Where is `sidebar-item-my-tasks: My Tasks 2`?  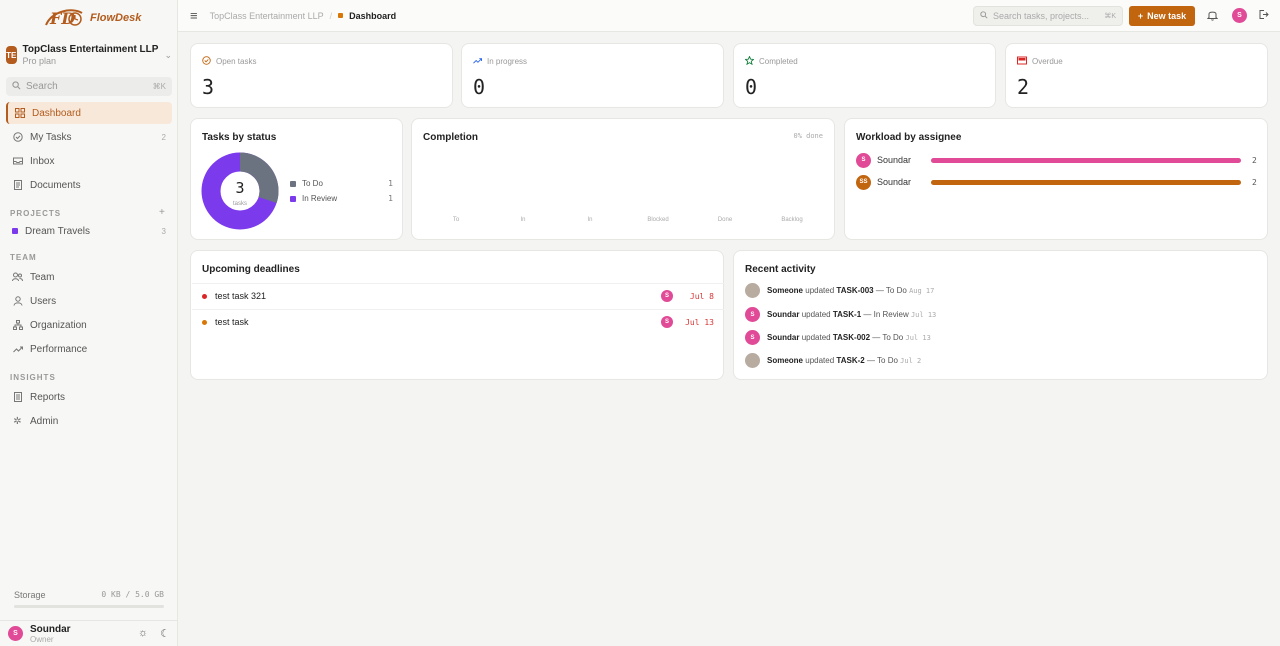
sidebar-item-my-tasks: My Tasks 2 is located at coordinates (89, 137).